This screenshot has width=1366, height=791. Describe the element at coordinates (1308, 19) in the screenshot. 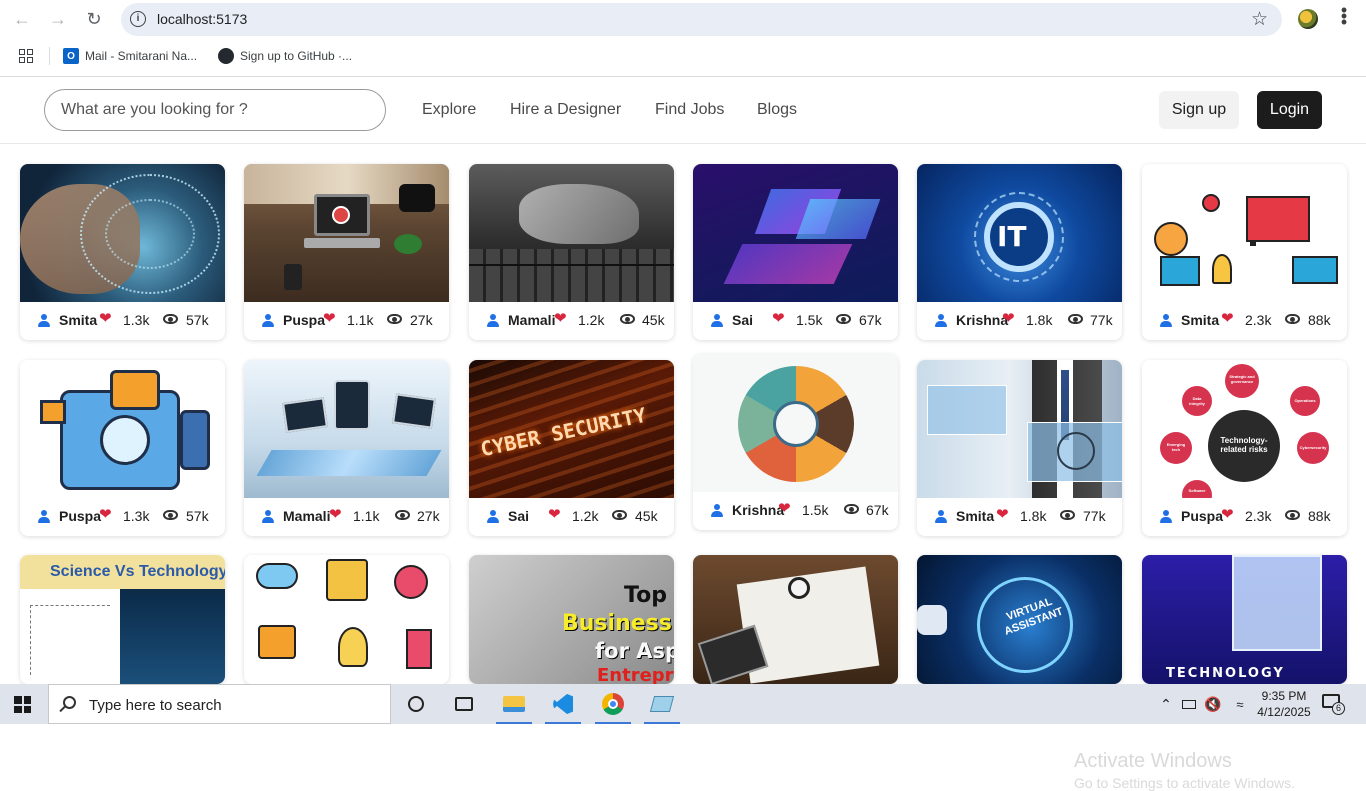

I see `profile-avatar` at that location.